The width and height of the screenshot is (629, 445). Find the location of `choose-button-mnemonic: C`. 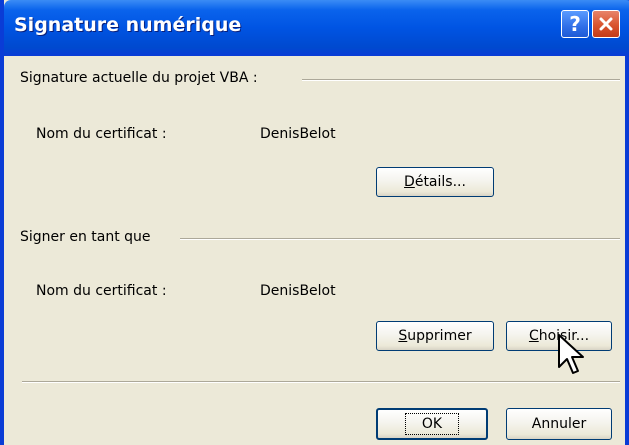

choose-button-mnemonic: C is located at coordinates (533, 336).